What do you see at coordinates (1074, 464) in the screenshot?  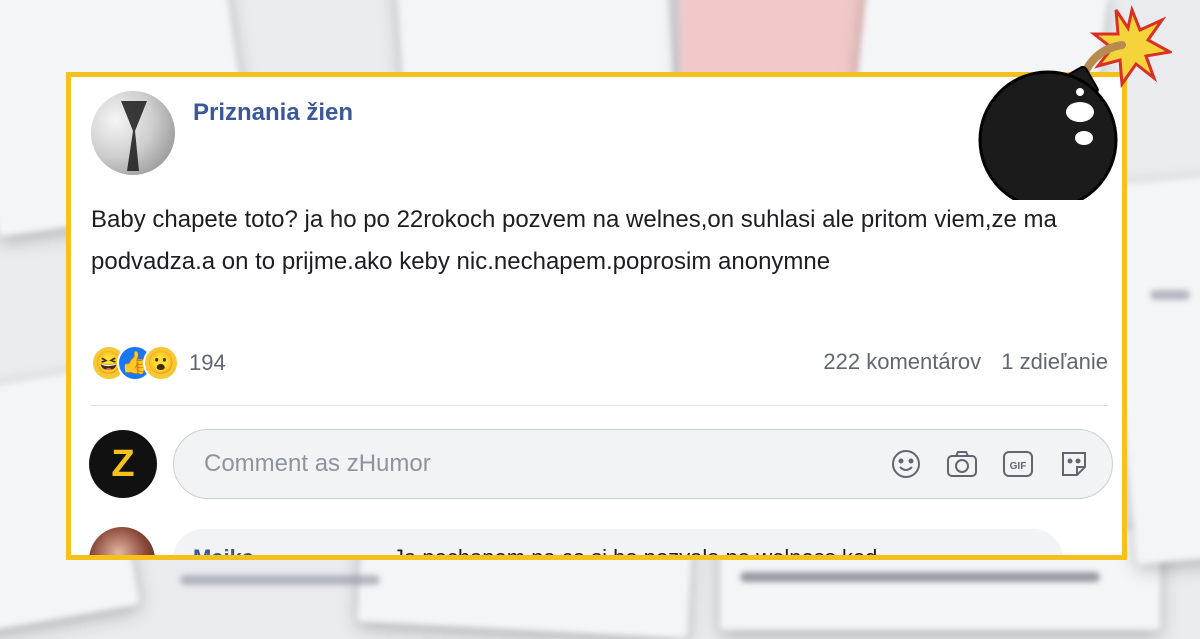 I see `sticker-icon` at bounding box center [1074, 464].